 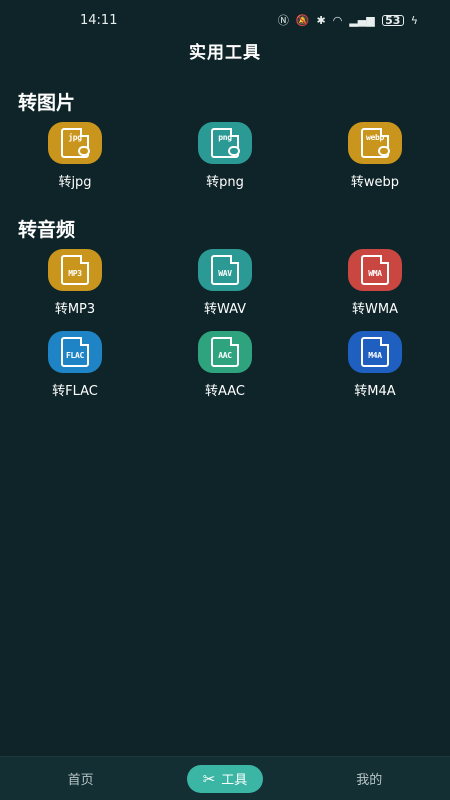 I want to click on tool-png: png 转png, so click(x=225, y=156).